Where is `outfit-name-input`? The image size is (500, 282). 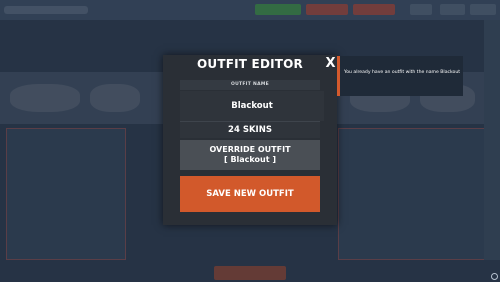 outfit-name-input is located at coordinates (252, 106).